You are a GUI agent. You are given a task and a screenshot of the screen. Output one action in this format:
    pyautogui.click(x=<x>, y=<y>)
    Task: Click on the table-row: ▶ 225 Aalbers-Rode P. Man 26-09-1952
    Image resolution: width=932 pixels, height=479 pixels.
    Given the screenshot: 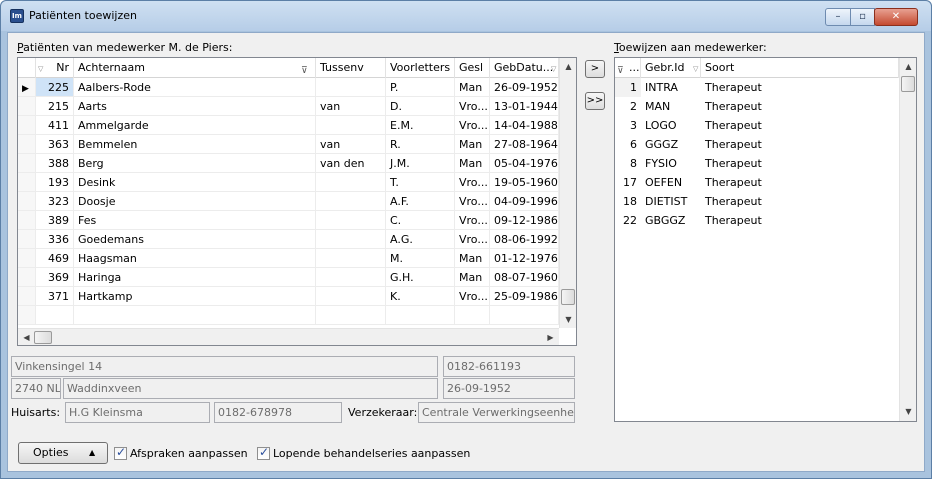 What is the action you would take?
    pyautogui.click(x=288, y=87)
    